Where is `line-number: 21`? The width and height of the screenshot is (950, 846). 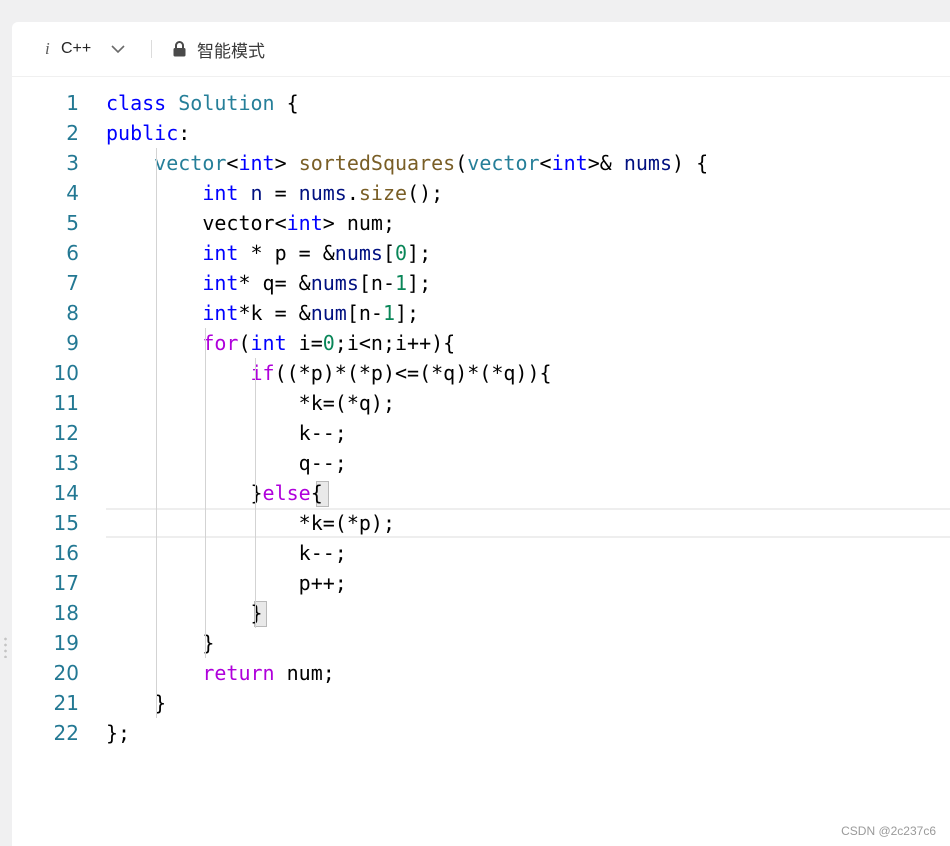
line-number: 21 is located at coordinates (66, 703).